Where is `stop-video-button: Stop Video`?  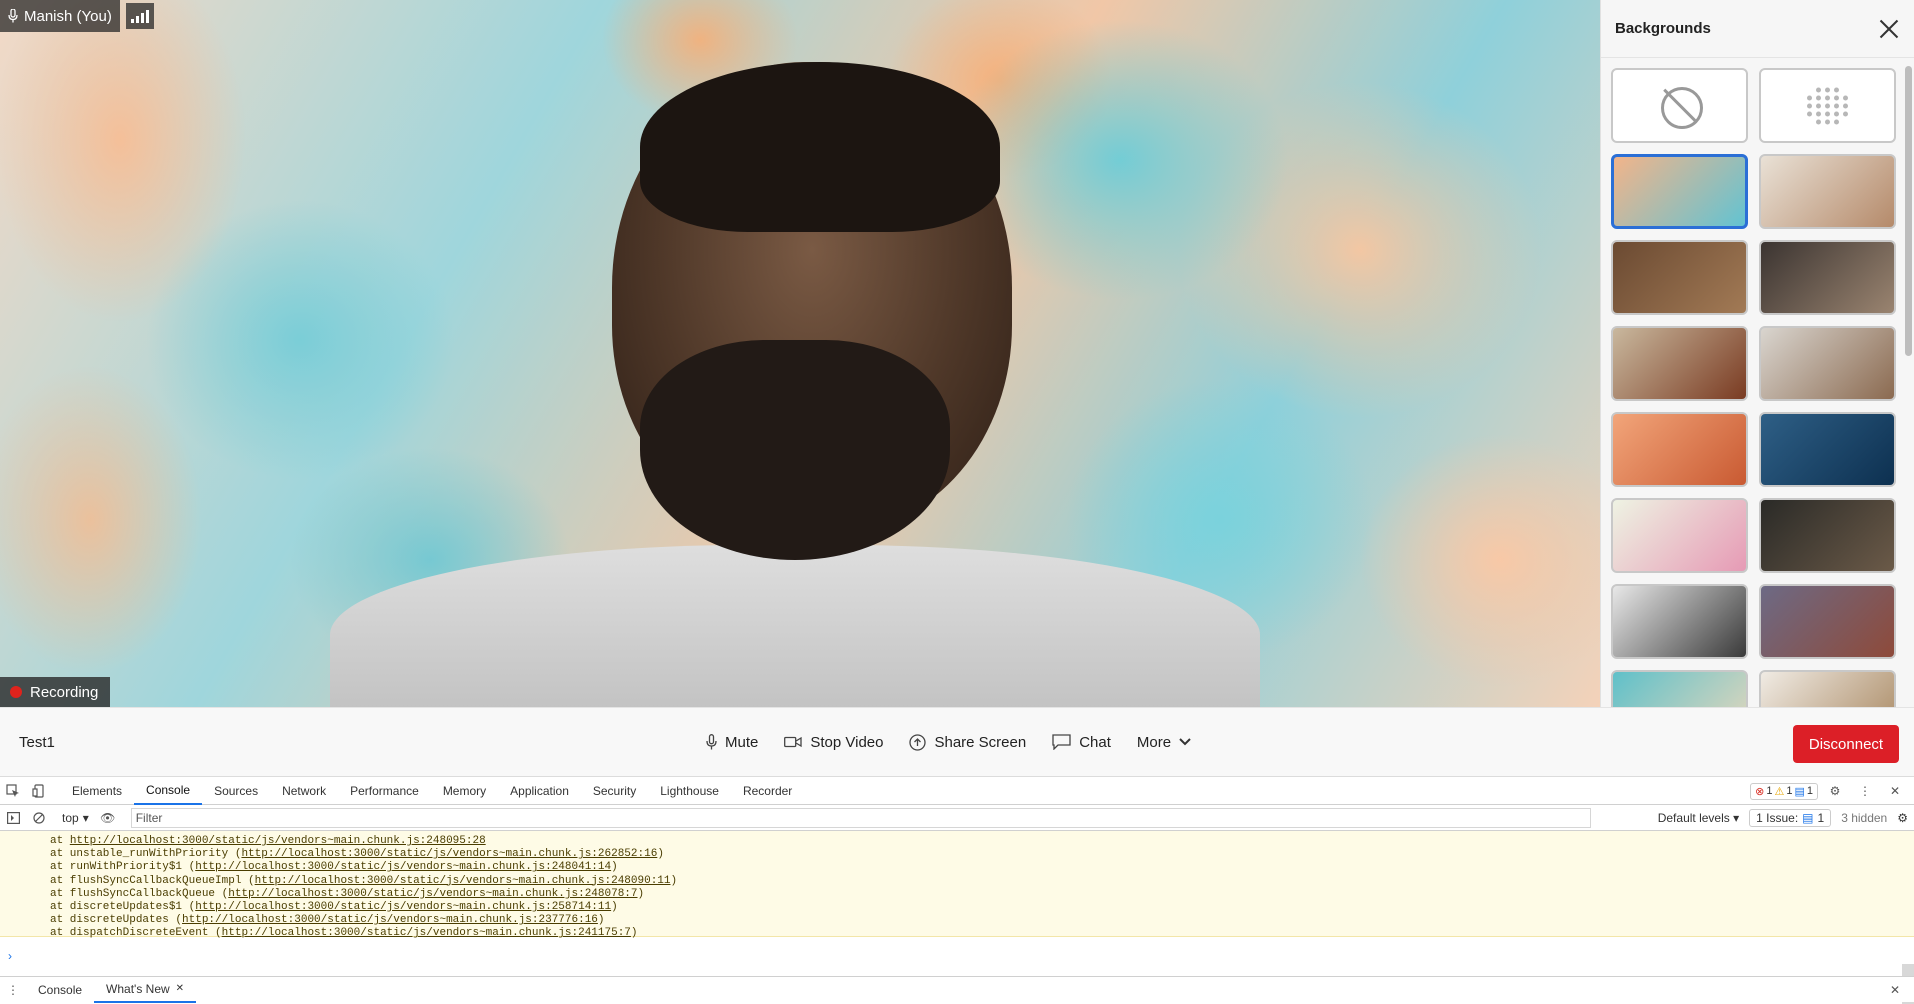 stop-video-button: Stop Video is located at coordinates (833, 742).